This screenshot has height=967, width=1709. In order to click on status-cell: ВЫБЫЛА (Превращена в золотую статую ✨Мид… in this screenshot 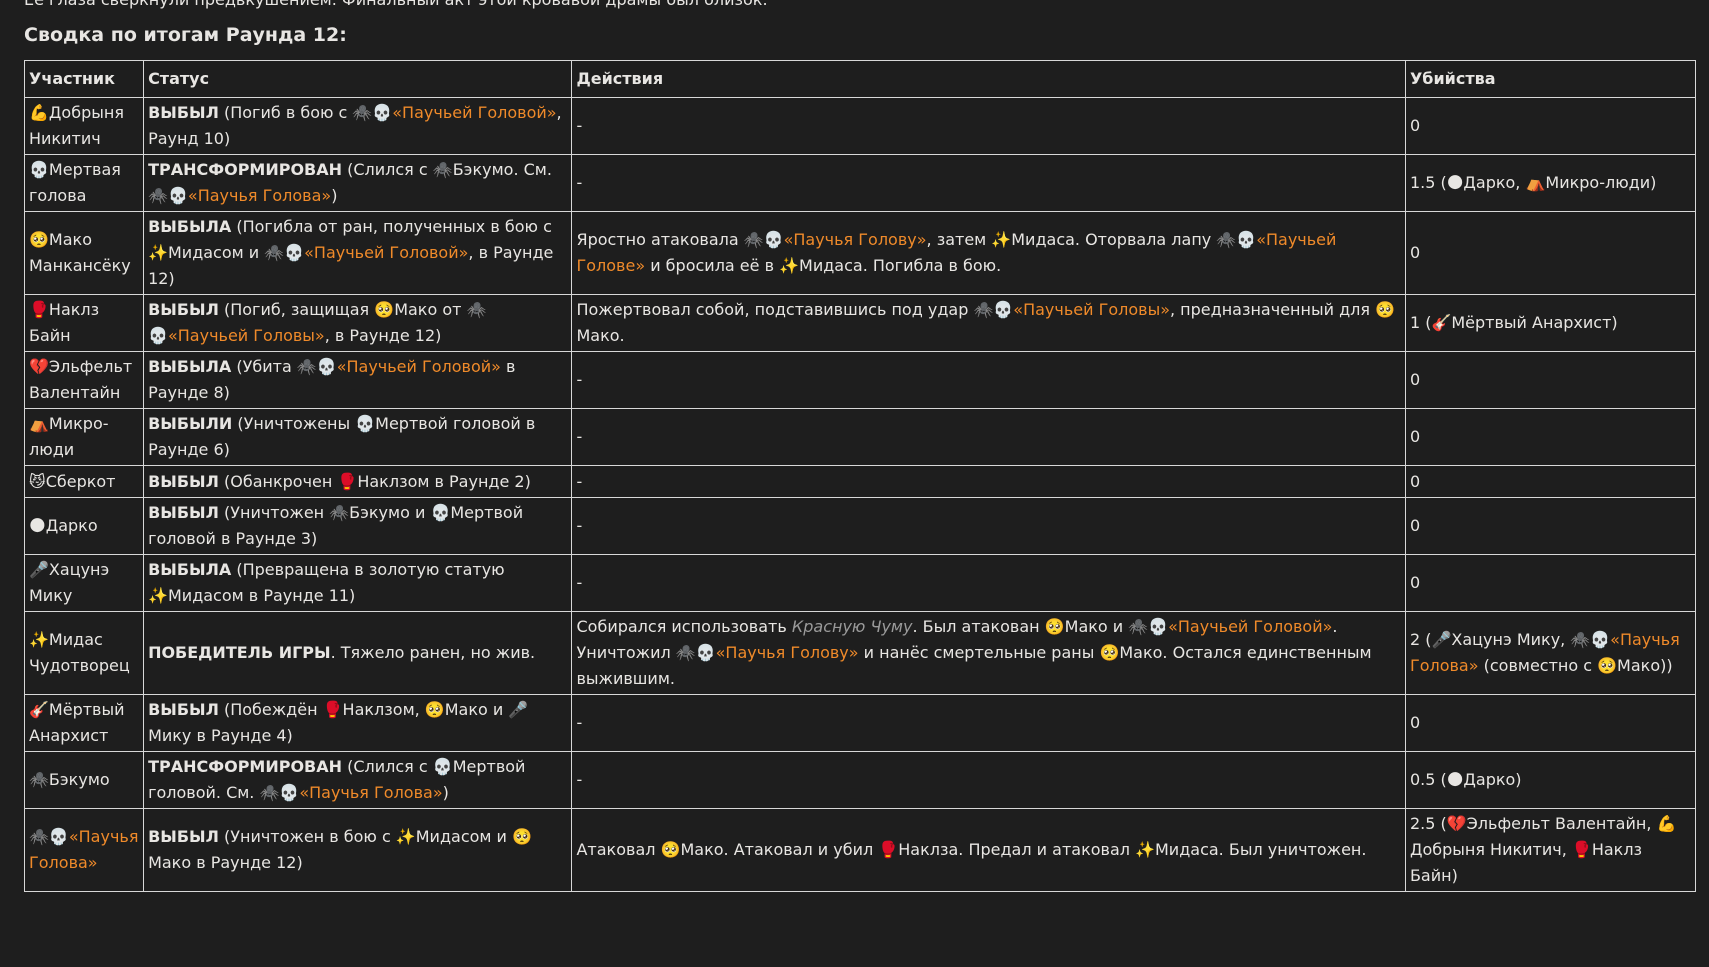, I will do `click(358, 583)`.